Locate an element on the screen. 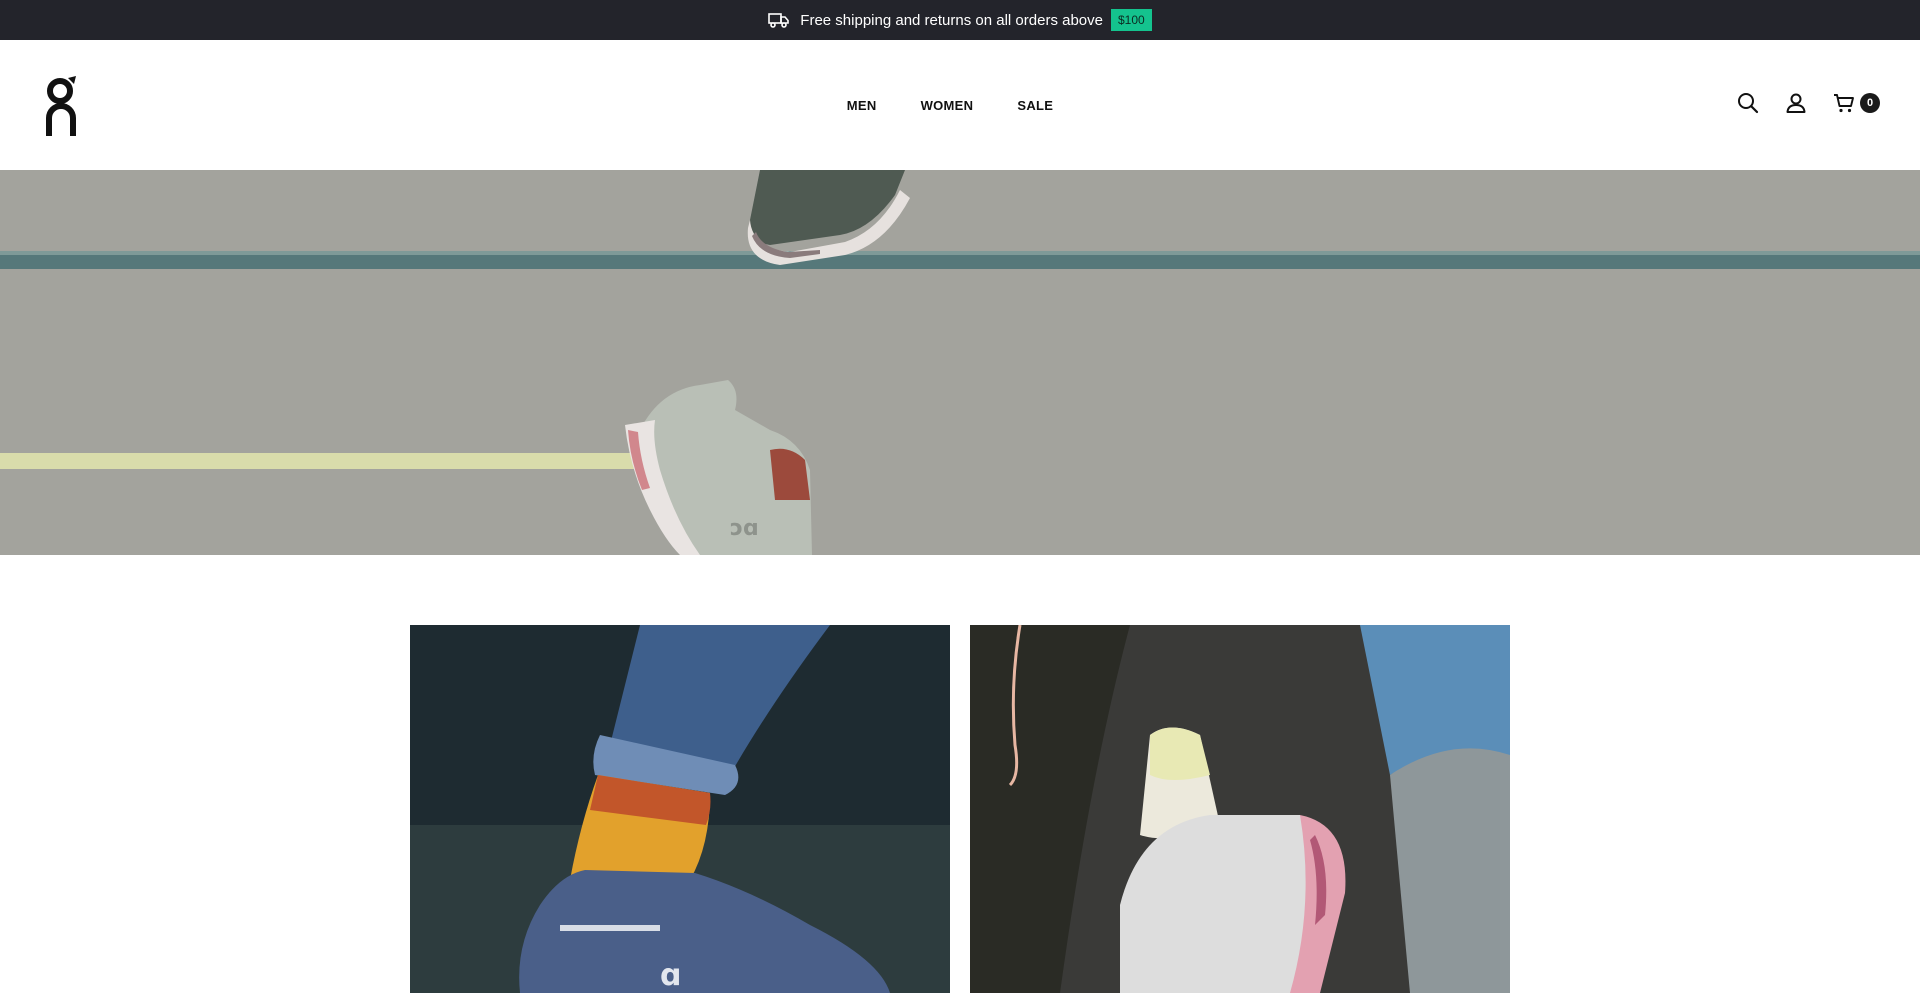  main-navigation: MEN WOMEN SALE is located at coordinates (960, 105).